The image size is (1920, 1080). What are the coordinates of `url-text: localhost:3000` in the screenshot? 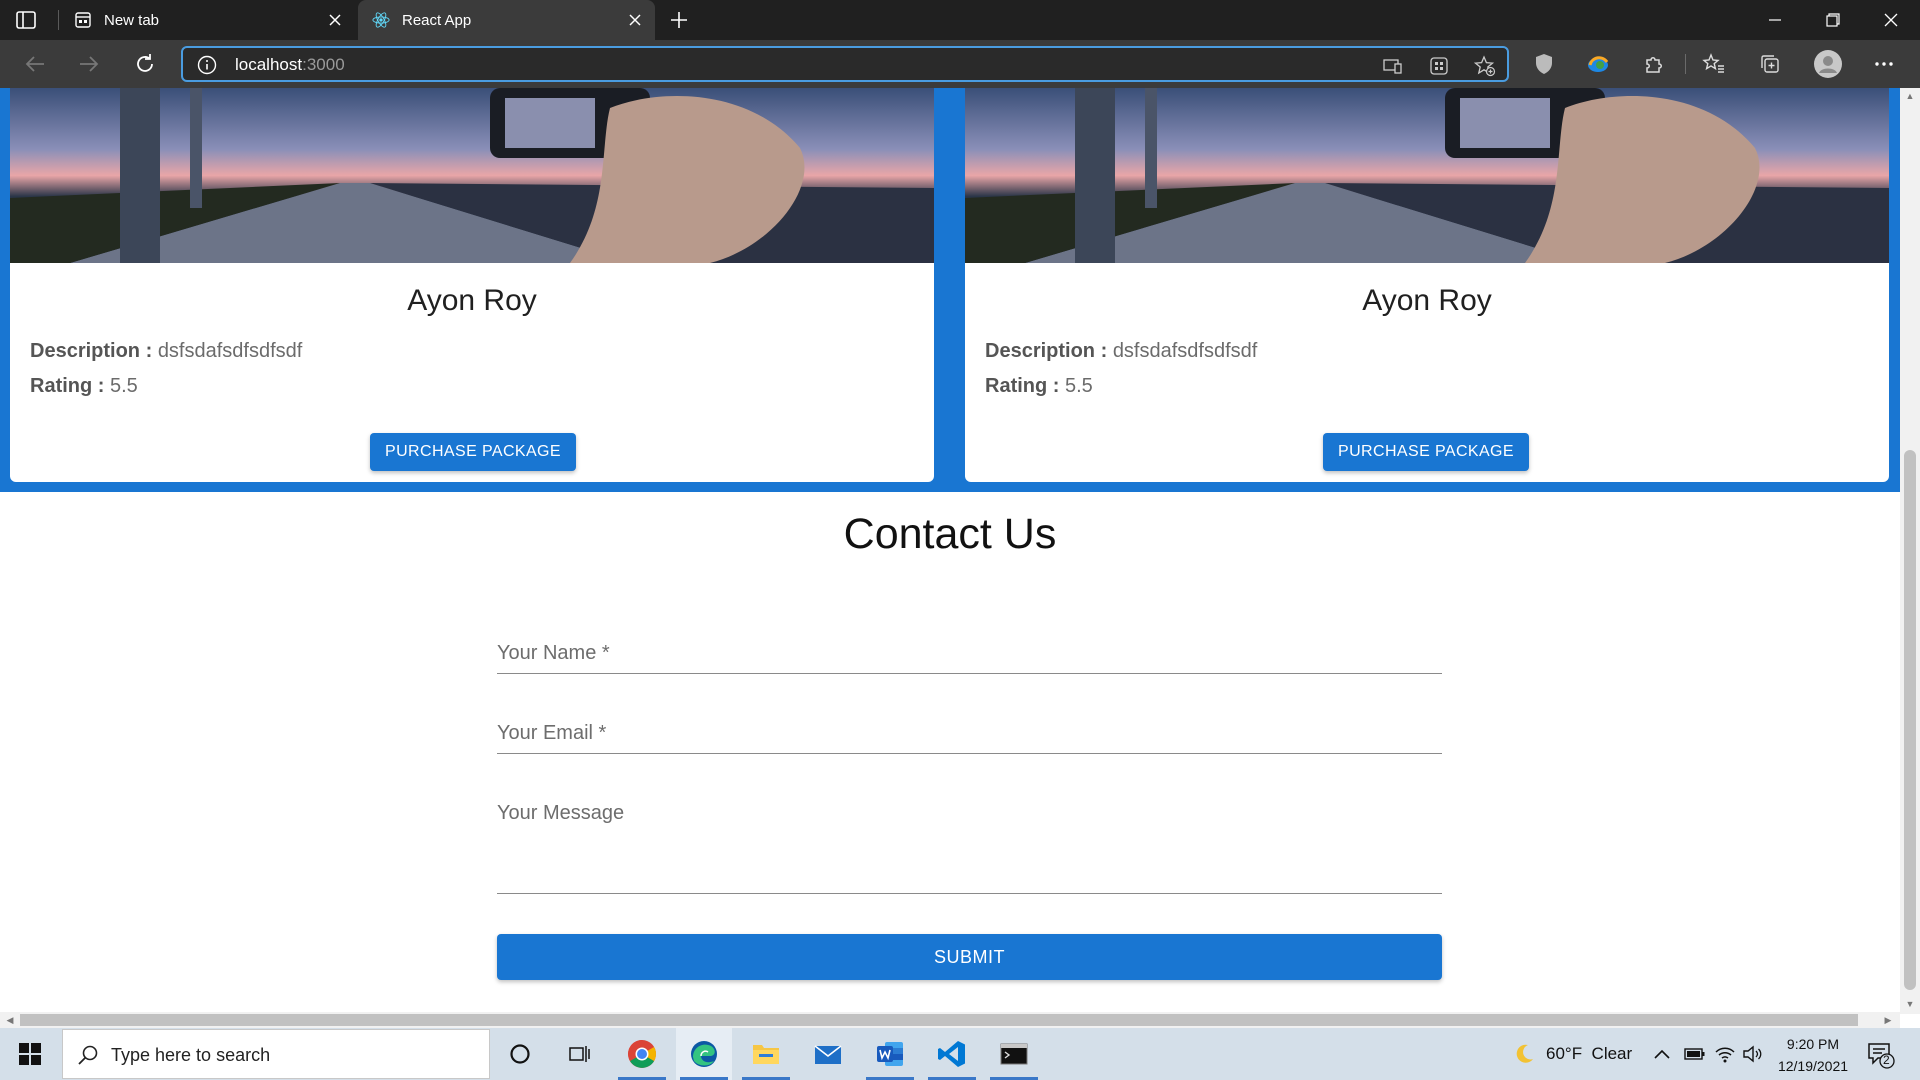 It's located at (290, 65).